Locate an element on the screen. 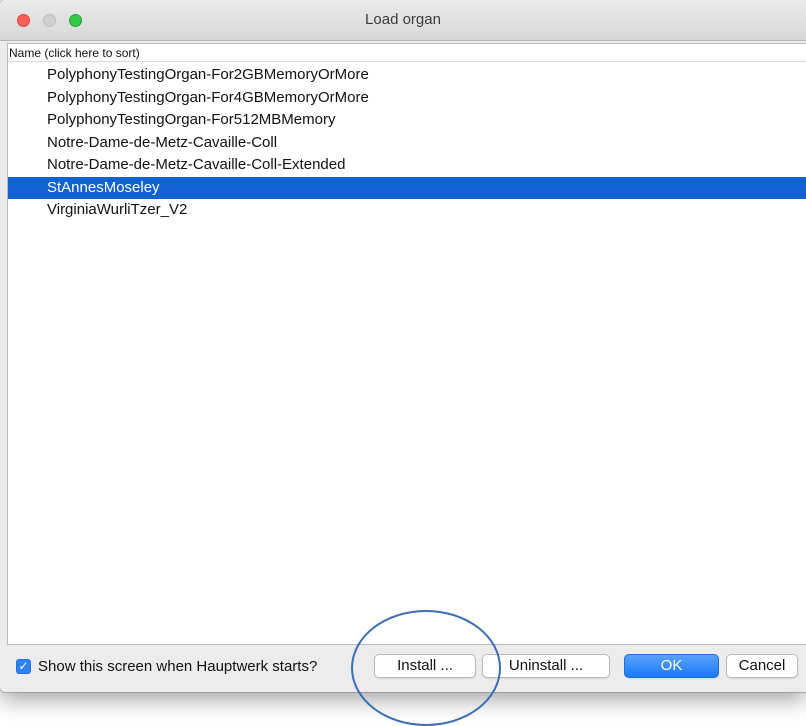 The height and width of the screenshot is (726, 806). organ-list-item: PolyphonyTestingOrgan-For2GBMemoryOrMore is located at coordinates (407, 75).